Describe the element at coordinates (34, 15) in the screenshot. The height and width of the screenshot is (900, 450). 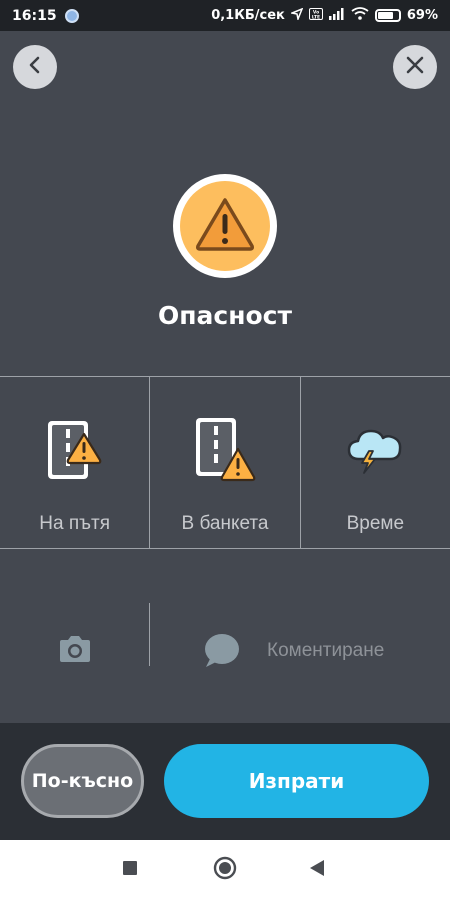
I see `status-time: 16:15` at that location.